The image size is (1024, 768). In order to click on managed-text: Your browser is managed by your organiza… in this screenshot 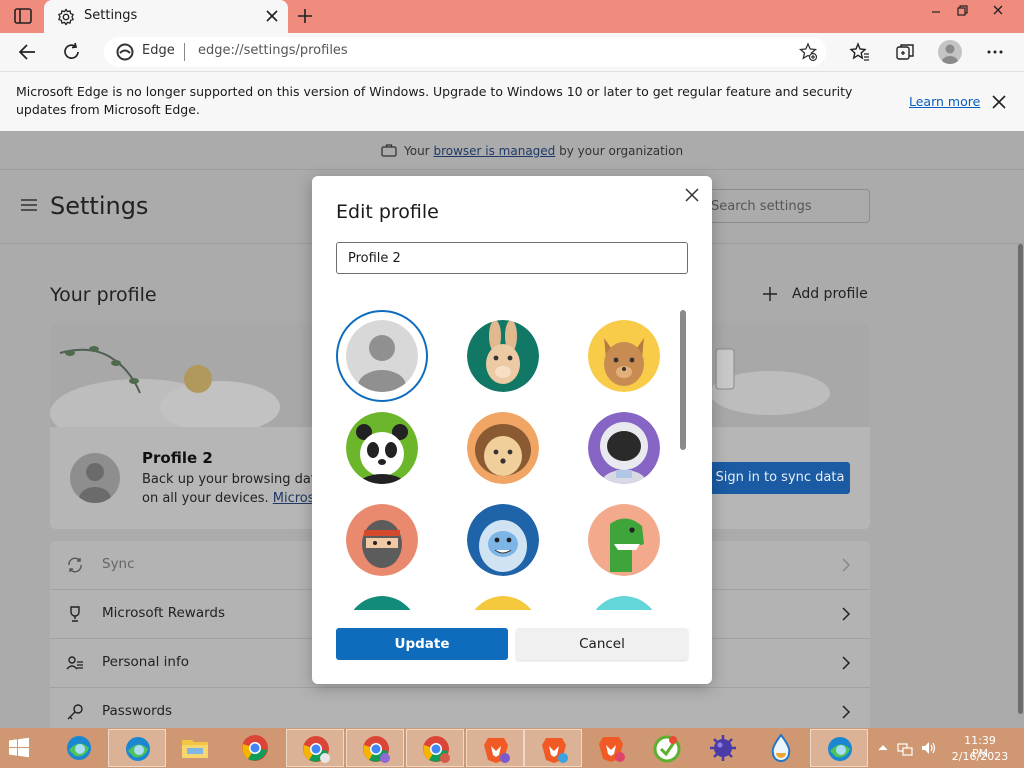, I will do `click(543, 151)`.